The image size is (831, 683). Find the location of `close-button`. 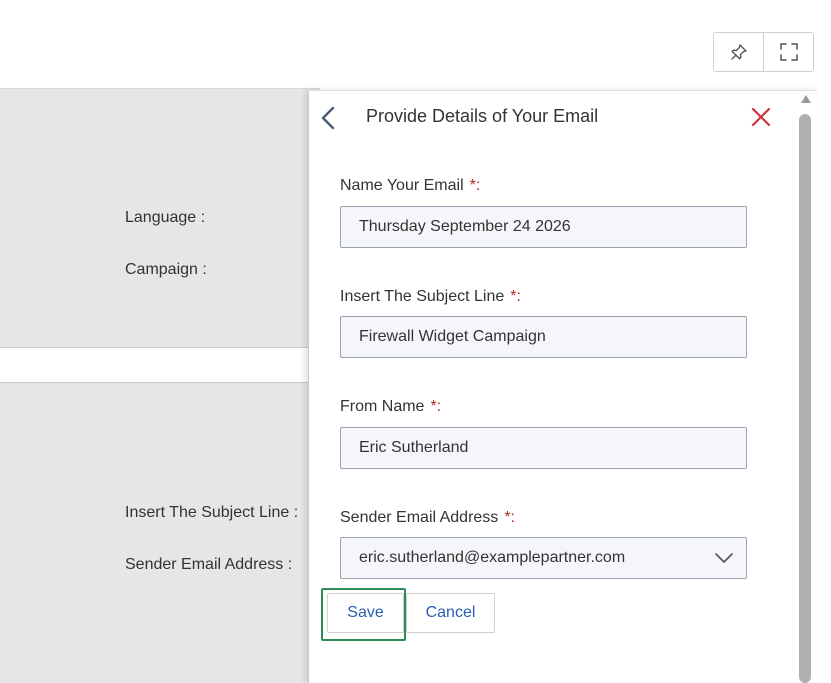

close-button is located at coordinates (761, 117).